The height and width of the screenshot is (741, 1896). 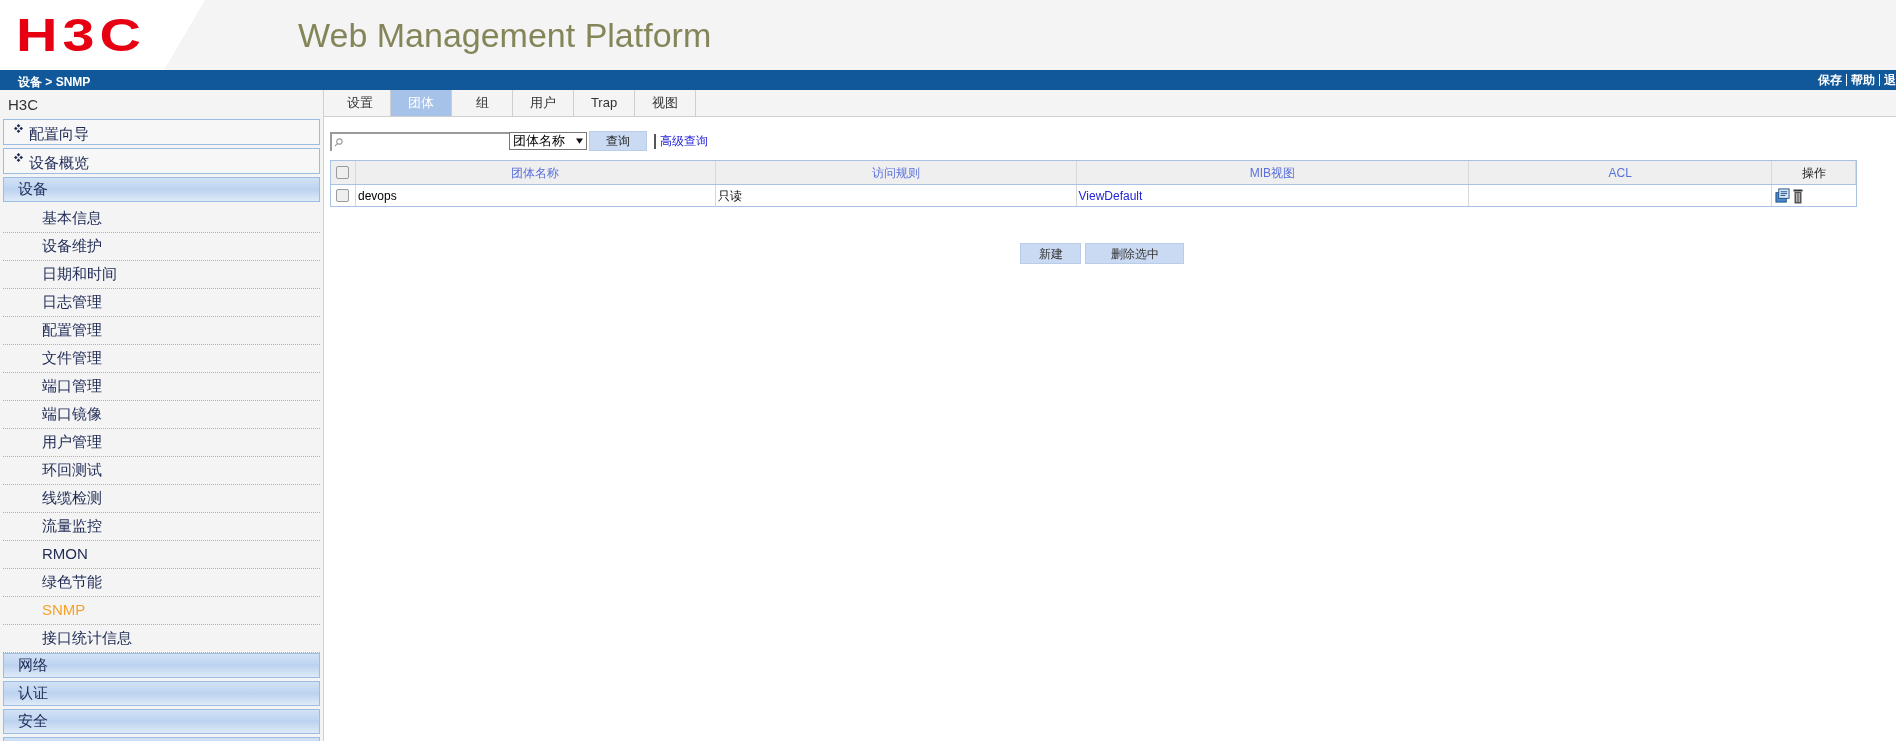 What do you see at coordinates (161, 132) in the screenshot?
I see `sidebar-quick-item: 配置向导` at bounding box center [161, 132].